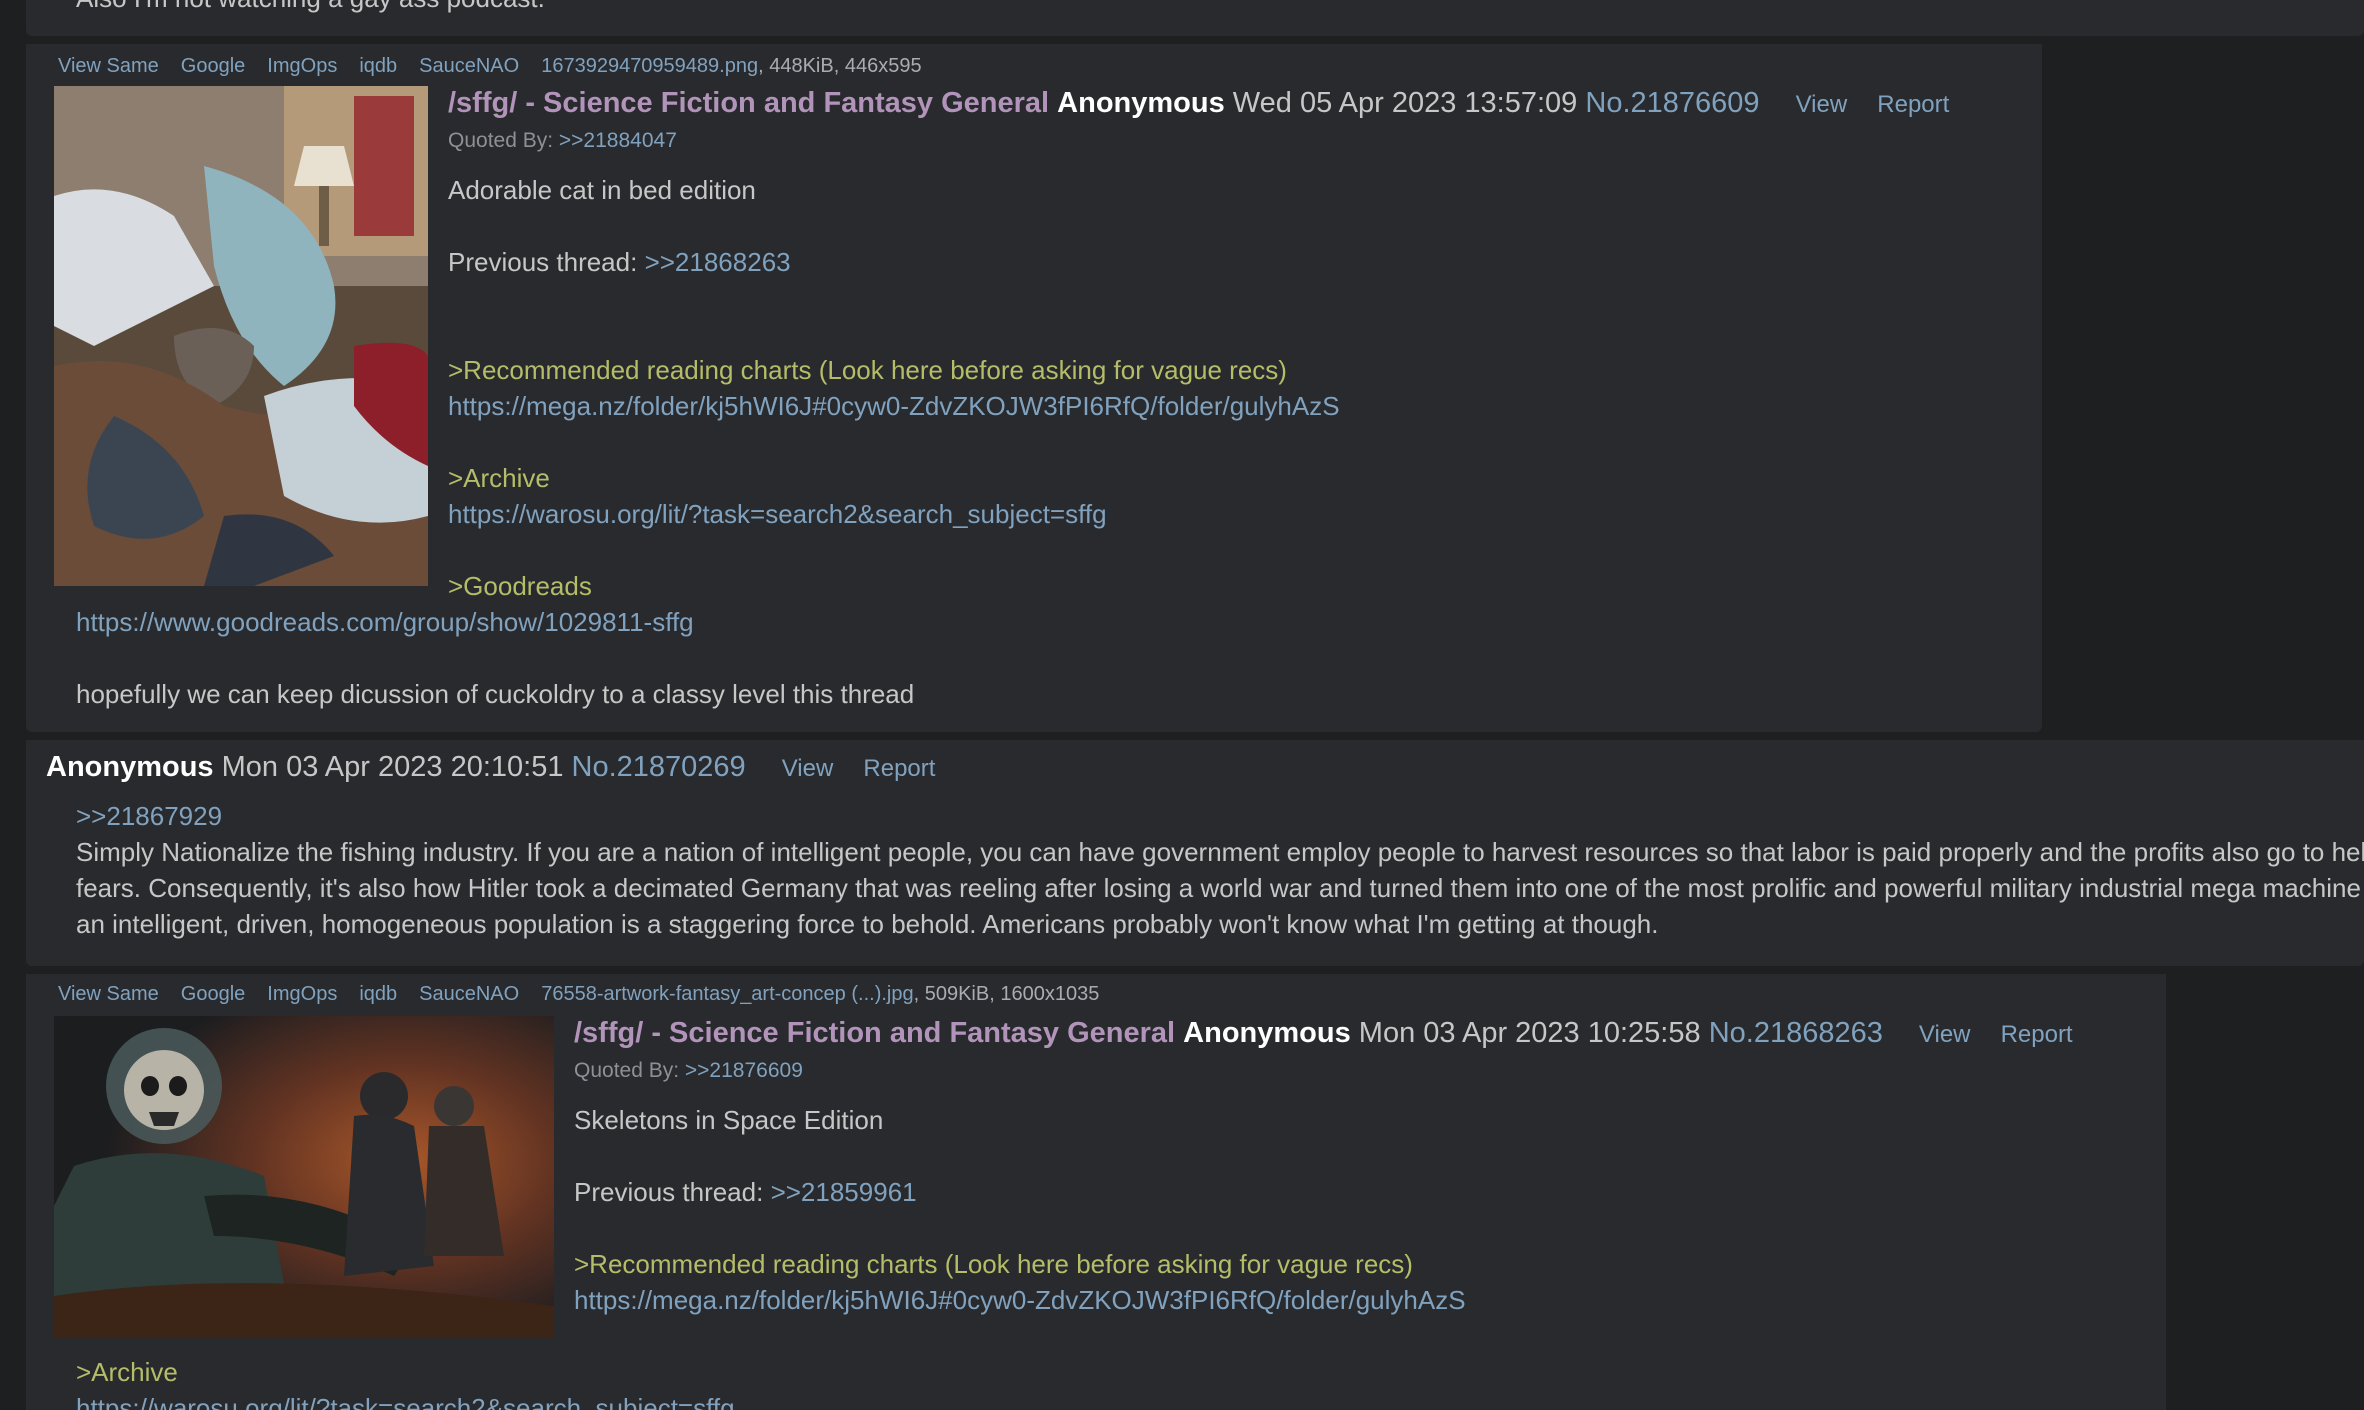  I want to click on previous-thread-link: >>21868263, so click(718, 262).